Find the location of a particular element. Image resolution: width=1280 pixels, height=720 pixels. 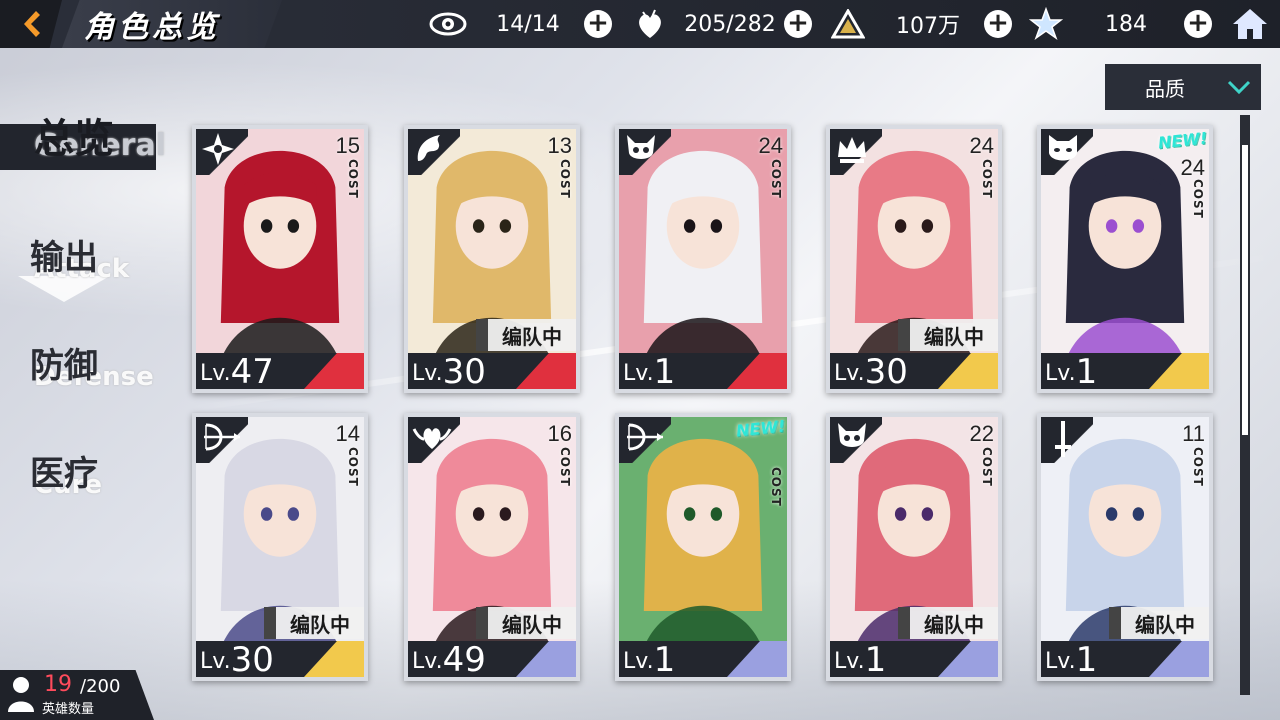

add-gold-button: + is located at coordinates (998, 24).